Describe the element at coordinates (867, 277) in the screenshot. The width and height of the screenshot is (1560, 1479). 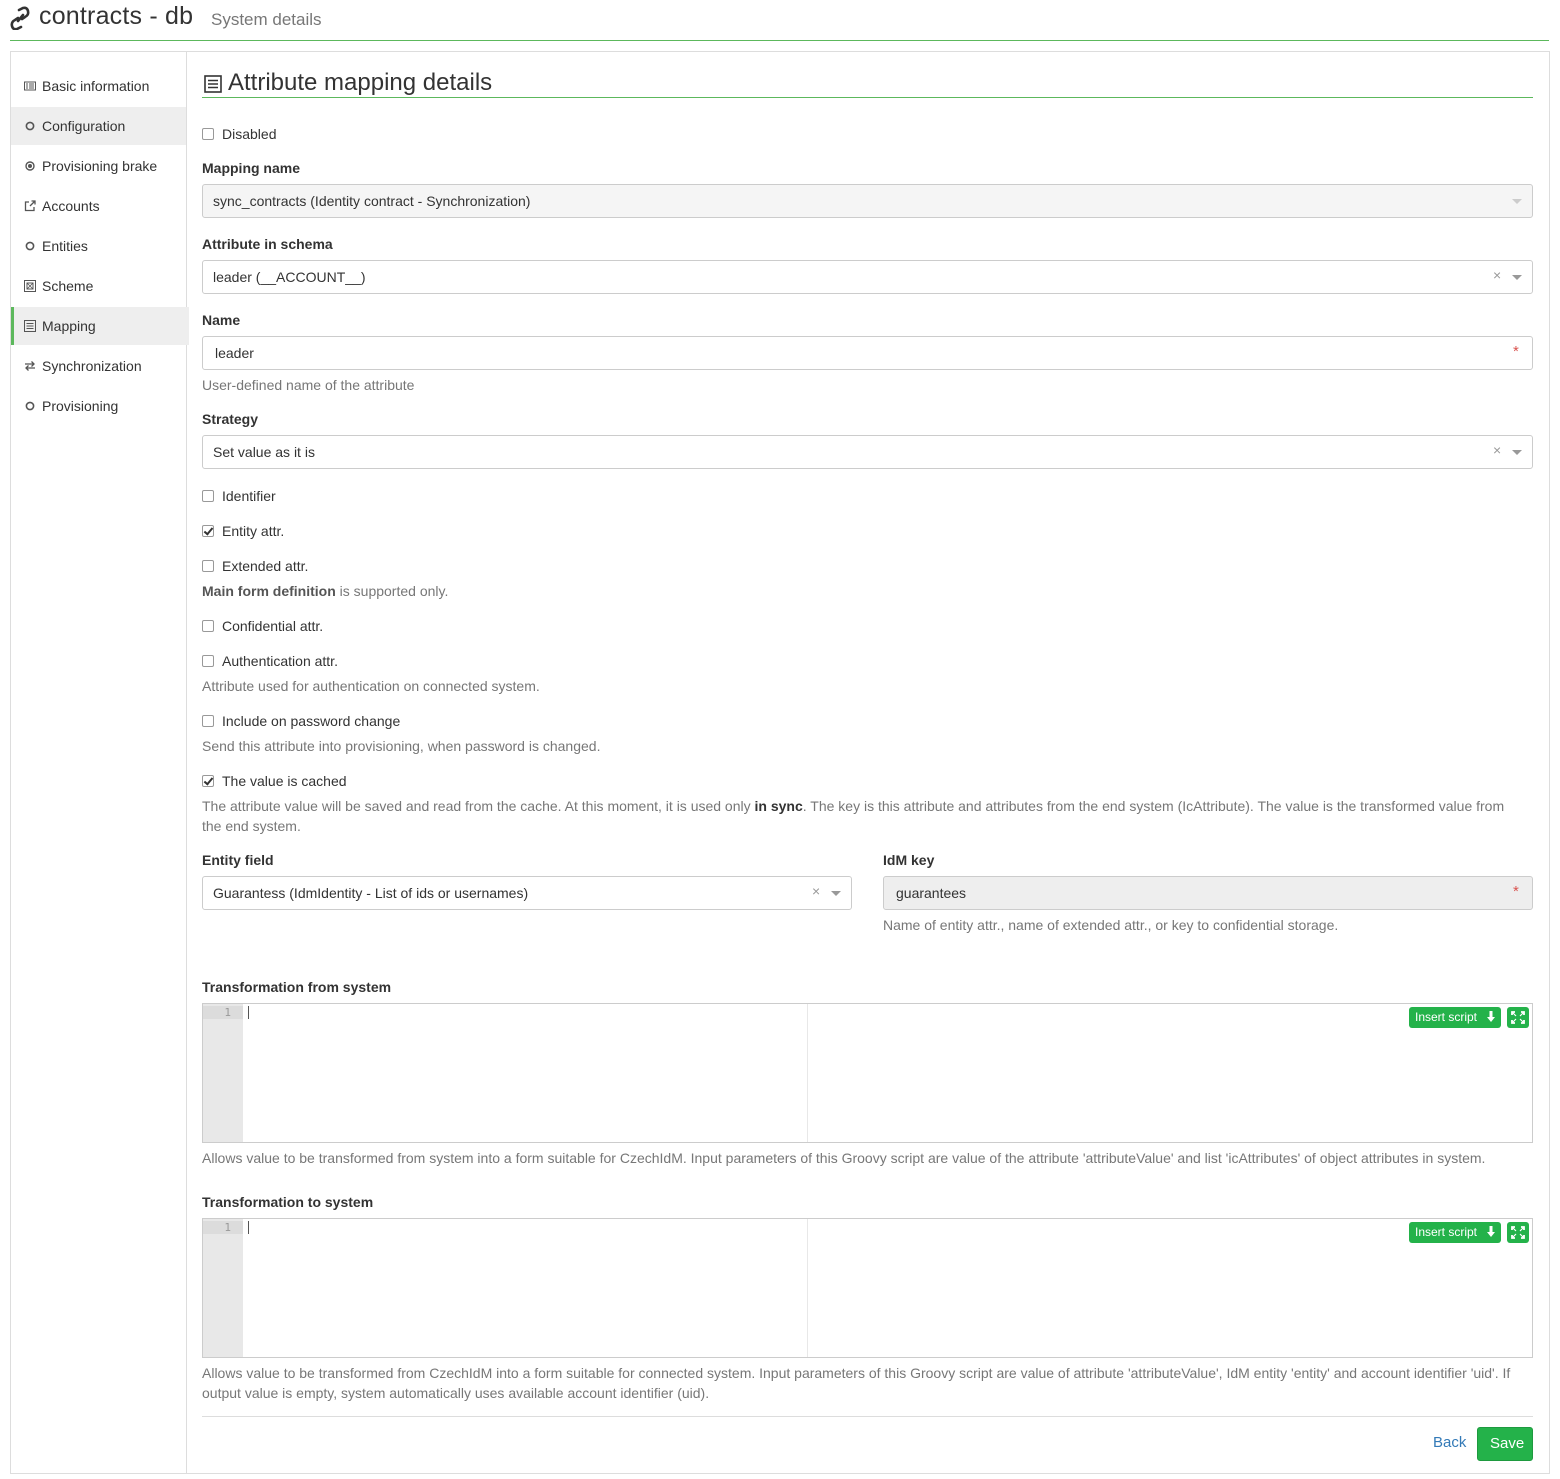
I see `attribute-in-schema-select: leader (__ACCOUNT__) ×` at that location.